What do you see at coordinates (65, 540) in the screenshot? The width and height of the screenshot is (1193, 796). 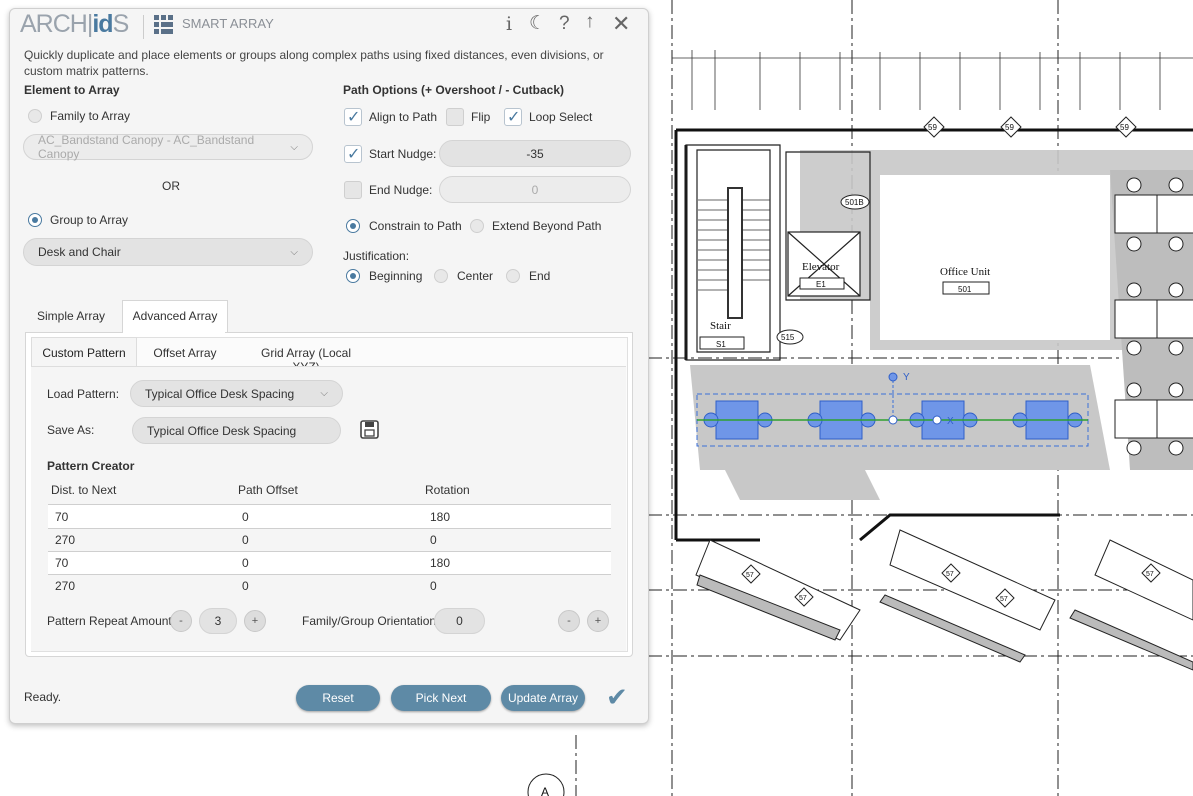 I see `row2-dist: 270` at bounding box center [65, 540].